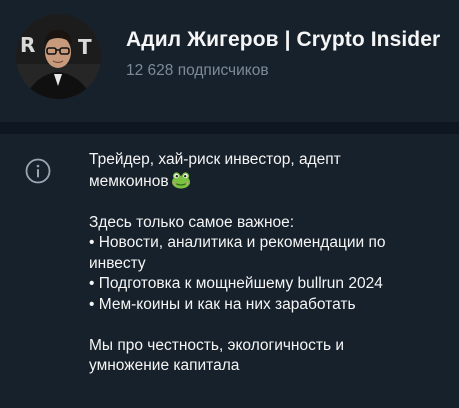 This screenshot has height=408, width=459. Describe the element at coordinates (85, 47) in the screenshot. I see `svg-text: T` at that location.